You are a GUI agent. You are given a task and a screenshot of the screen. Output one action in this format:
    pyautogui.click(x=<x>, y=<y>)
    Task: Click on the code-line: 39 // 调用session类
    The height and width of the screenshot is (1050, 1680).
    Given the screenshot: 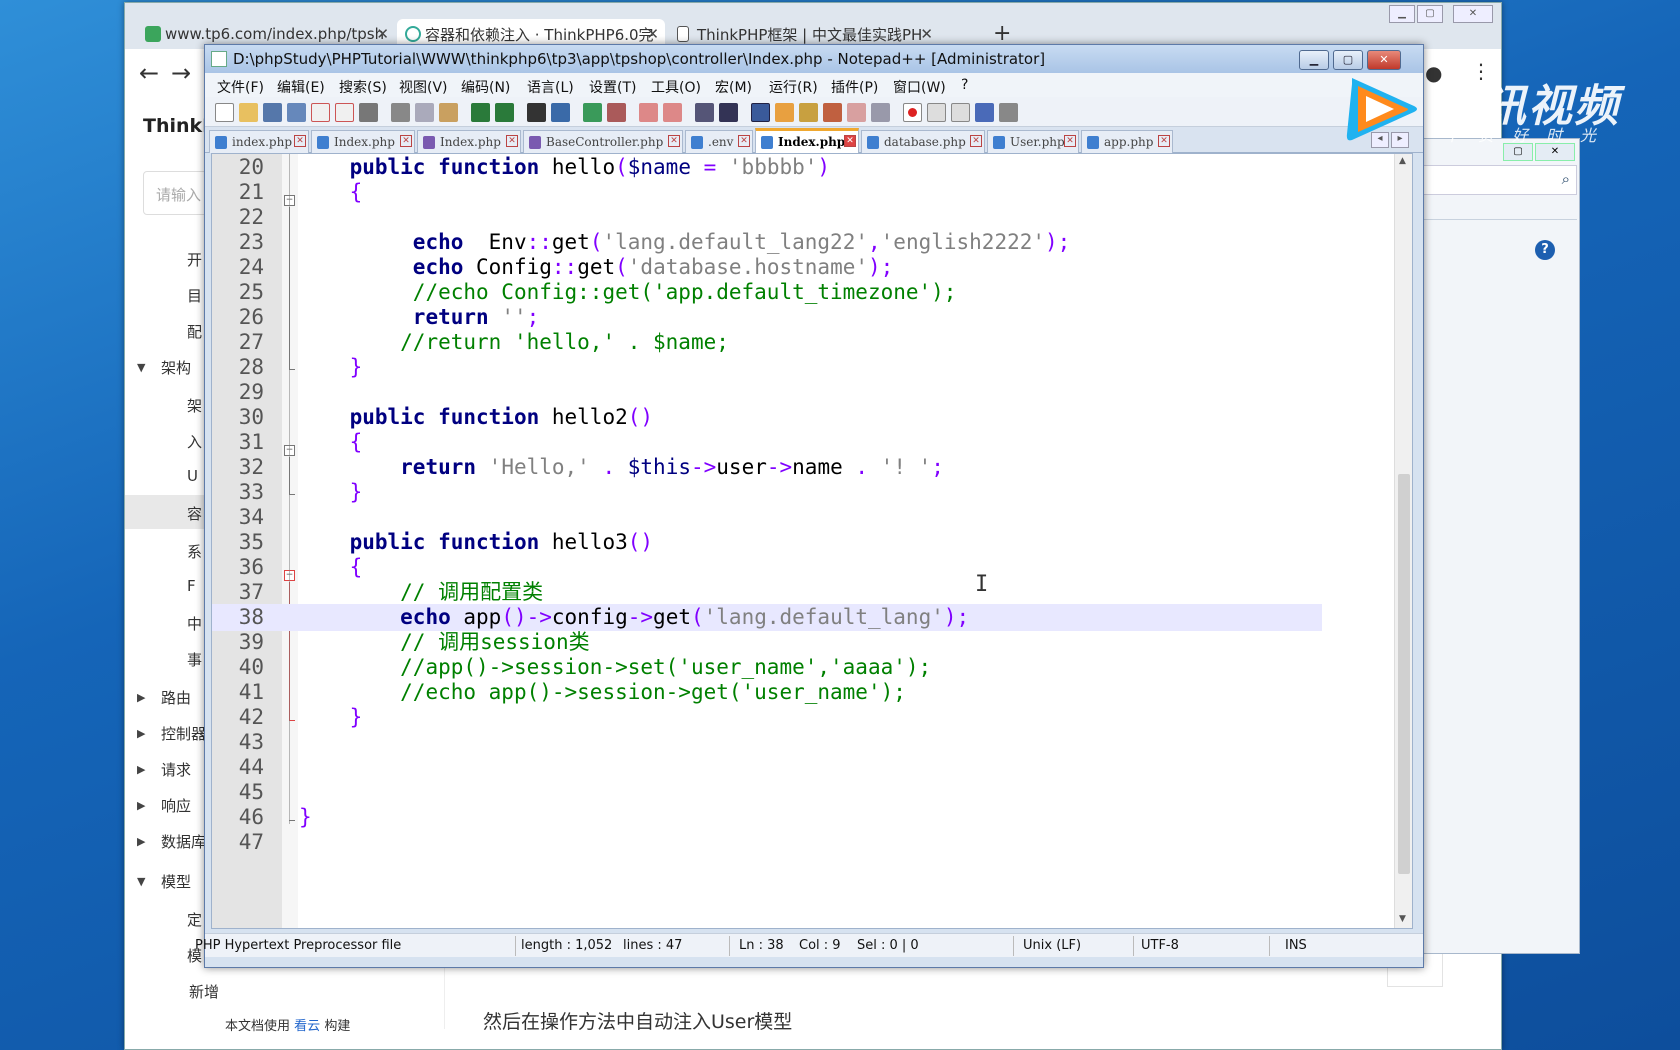 What is the action you would take?
    pyautogui.click(x=767, y=642)
    